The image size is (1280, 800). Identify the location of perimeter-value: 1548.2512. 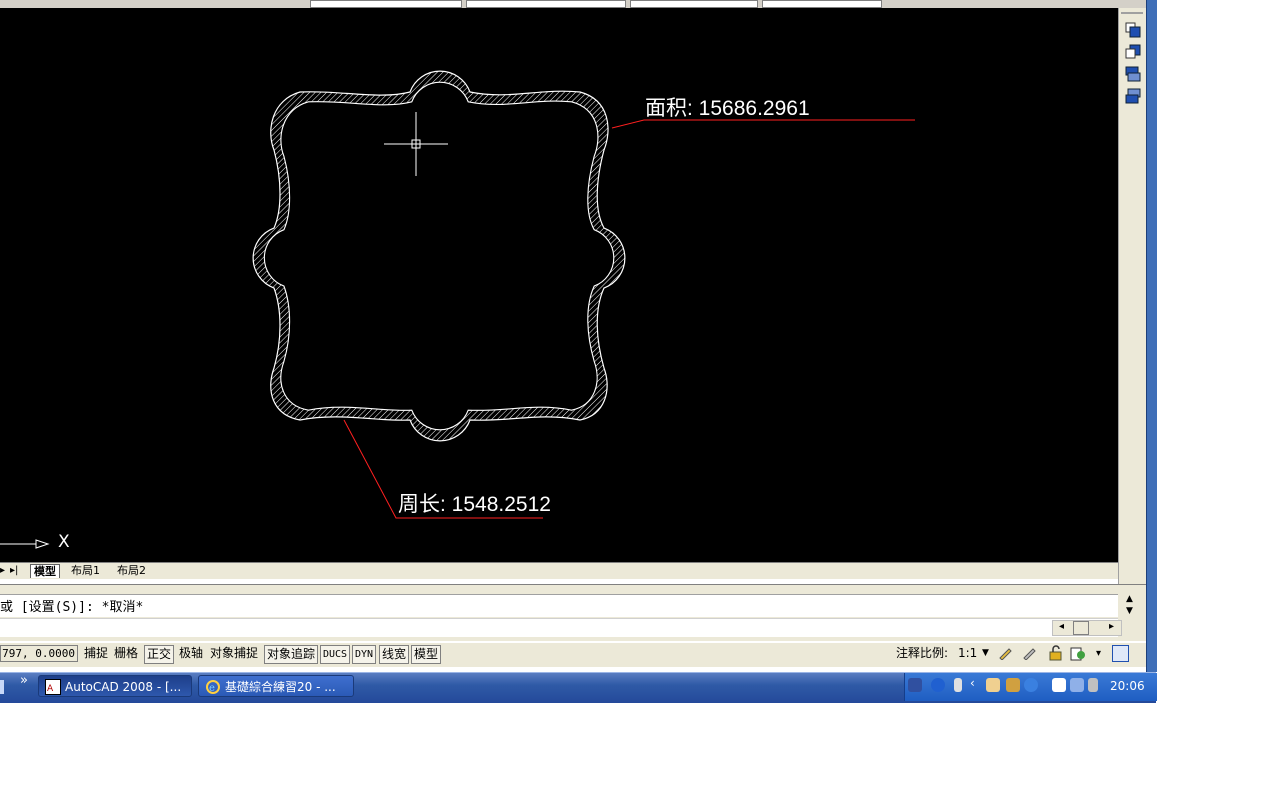
(501, 504).